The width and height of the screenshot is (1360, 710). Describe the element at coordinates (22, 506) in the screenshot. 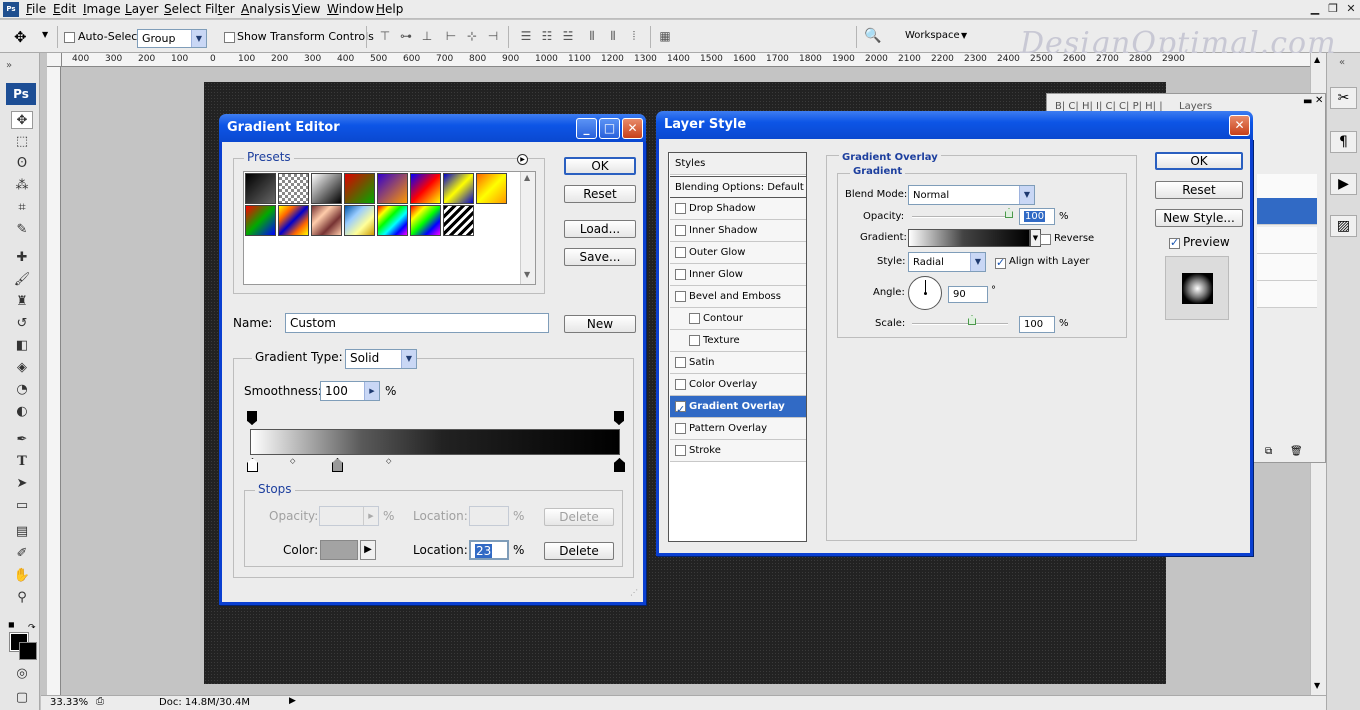

I see `shape-tool-icon: ▭` at that location.